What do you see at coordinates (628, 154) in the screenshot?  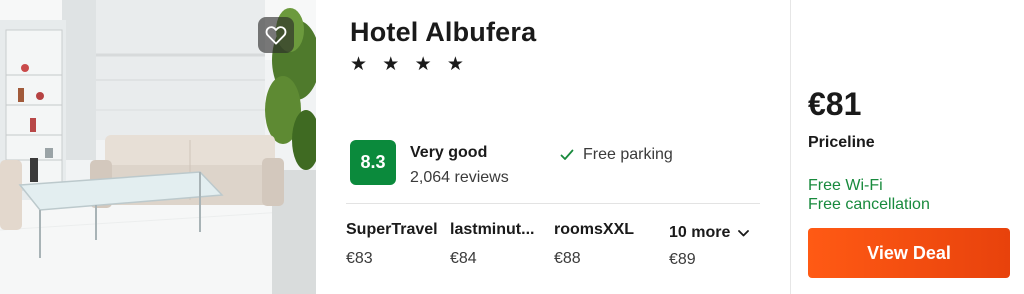 I see `amenity-label: Free parking` at bounding box center [628, 154].